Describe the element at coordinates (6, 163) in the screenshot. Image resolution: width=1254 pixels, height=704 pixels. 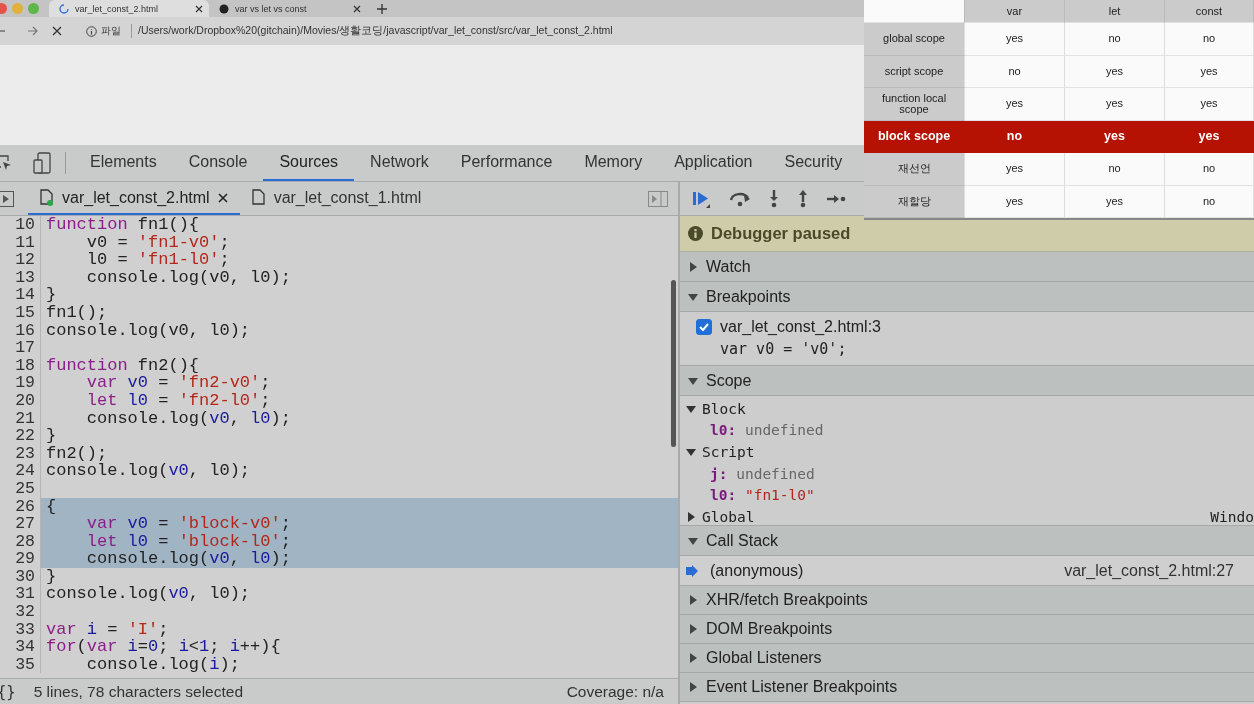
I see `inspect-icon` at that location.